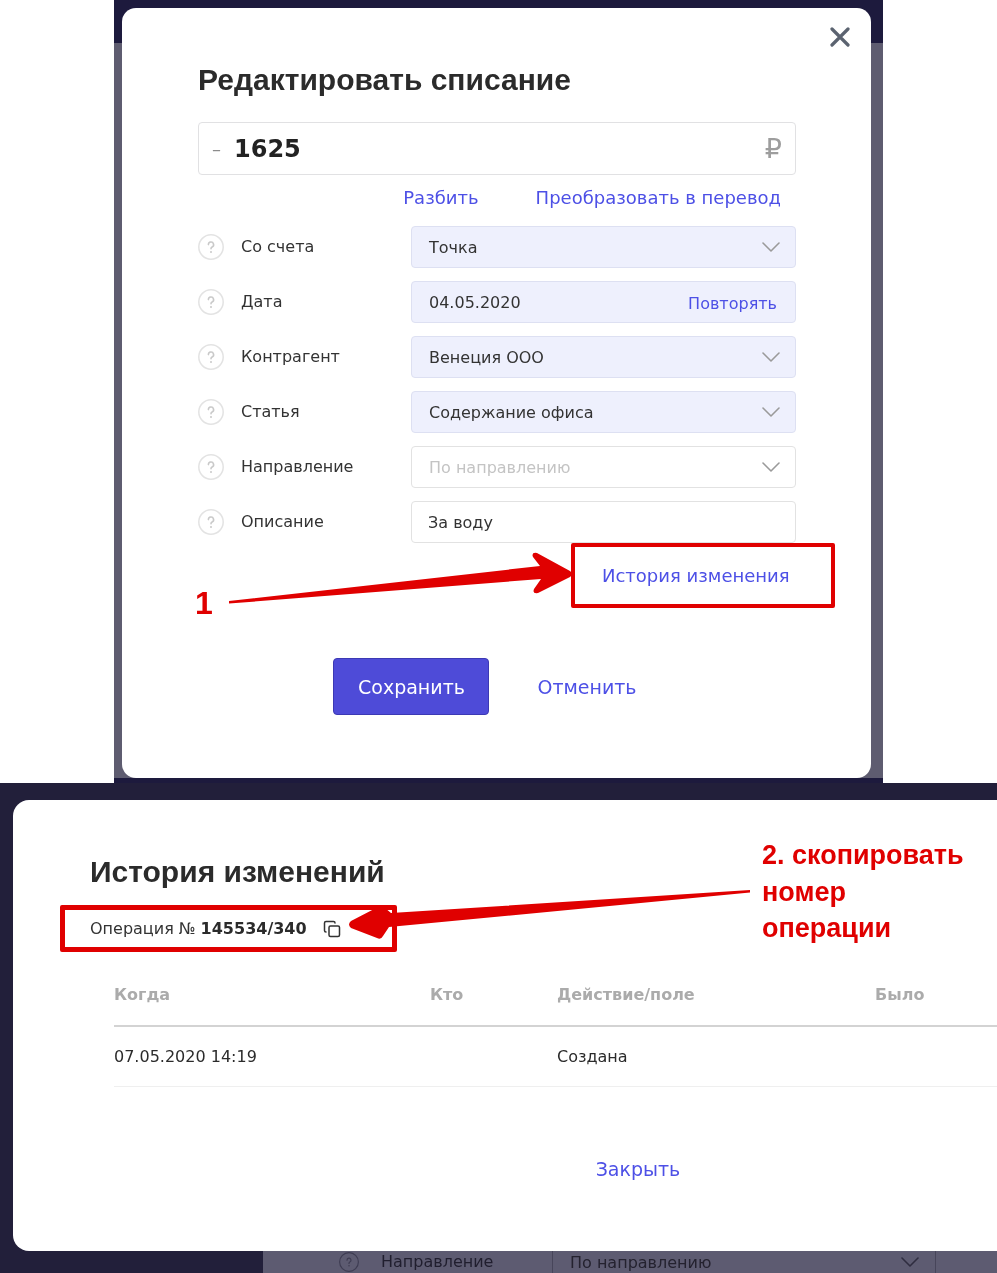 The height and width of the screenshot is (1273, 997). What do you see at coordinates (603, 357) in the screenshot?
I see `dropdown-field: Венеция ООО` at bounding box center [603, 357].